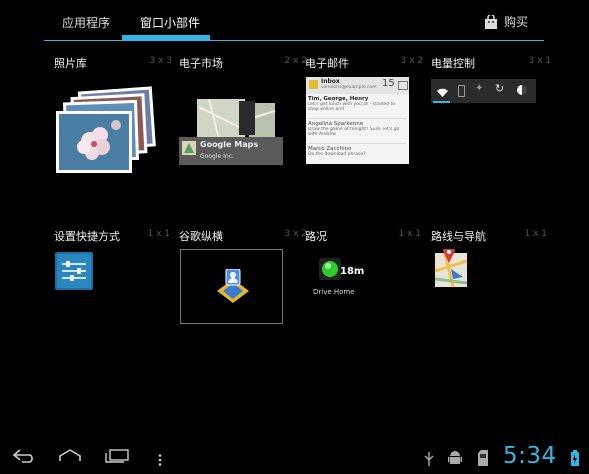  What do you see at coordinates (330, 81) in the screenshot?
I see `email-inbox-label: Inbox` at bounding box center [330, 81].